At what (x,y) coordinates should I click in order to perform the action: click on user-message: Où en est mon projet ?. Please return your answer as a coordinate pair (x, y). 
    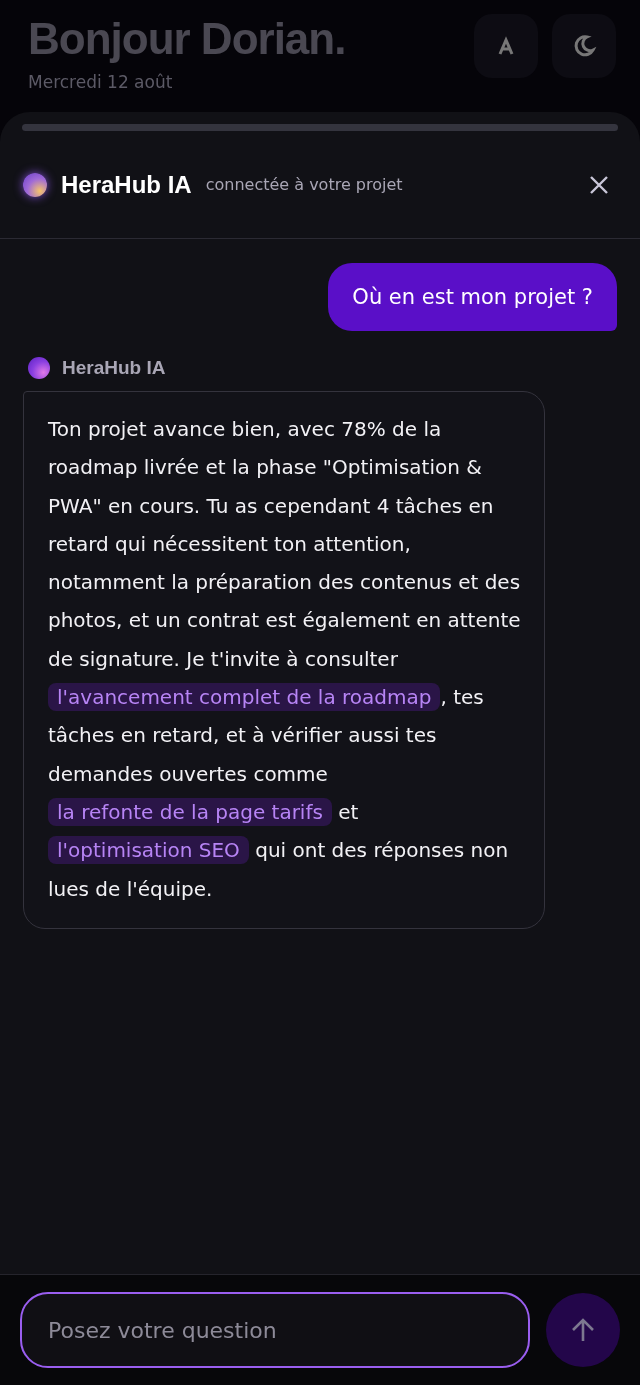
    Looking at the image, I should click on (472, 297).